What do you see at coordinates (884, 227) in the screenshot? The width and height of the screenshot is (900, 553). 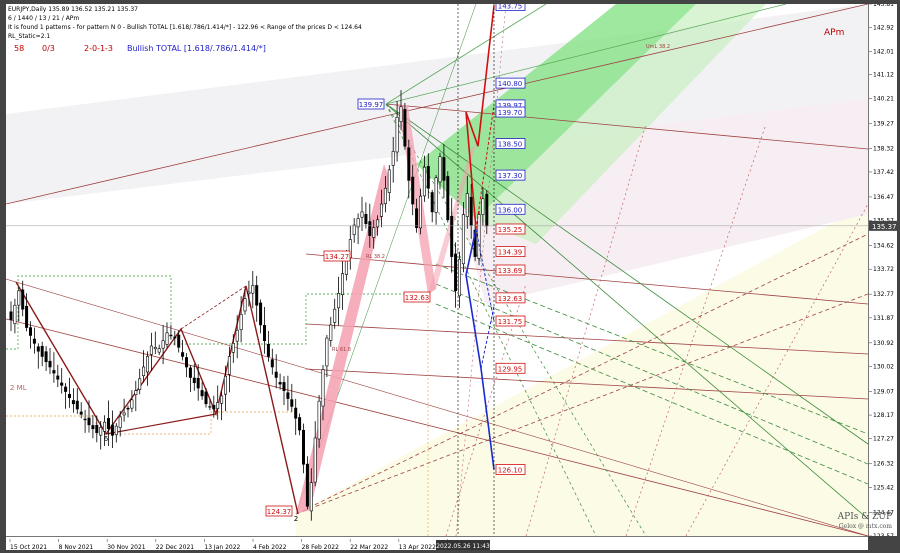 I see `current-price-label: 135.37` at bounding box center [884, 227].